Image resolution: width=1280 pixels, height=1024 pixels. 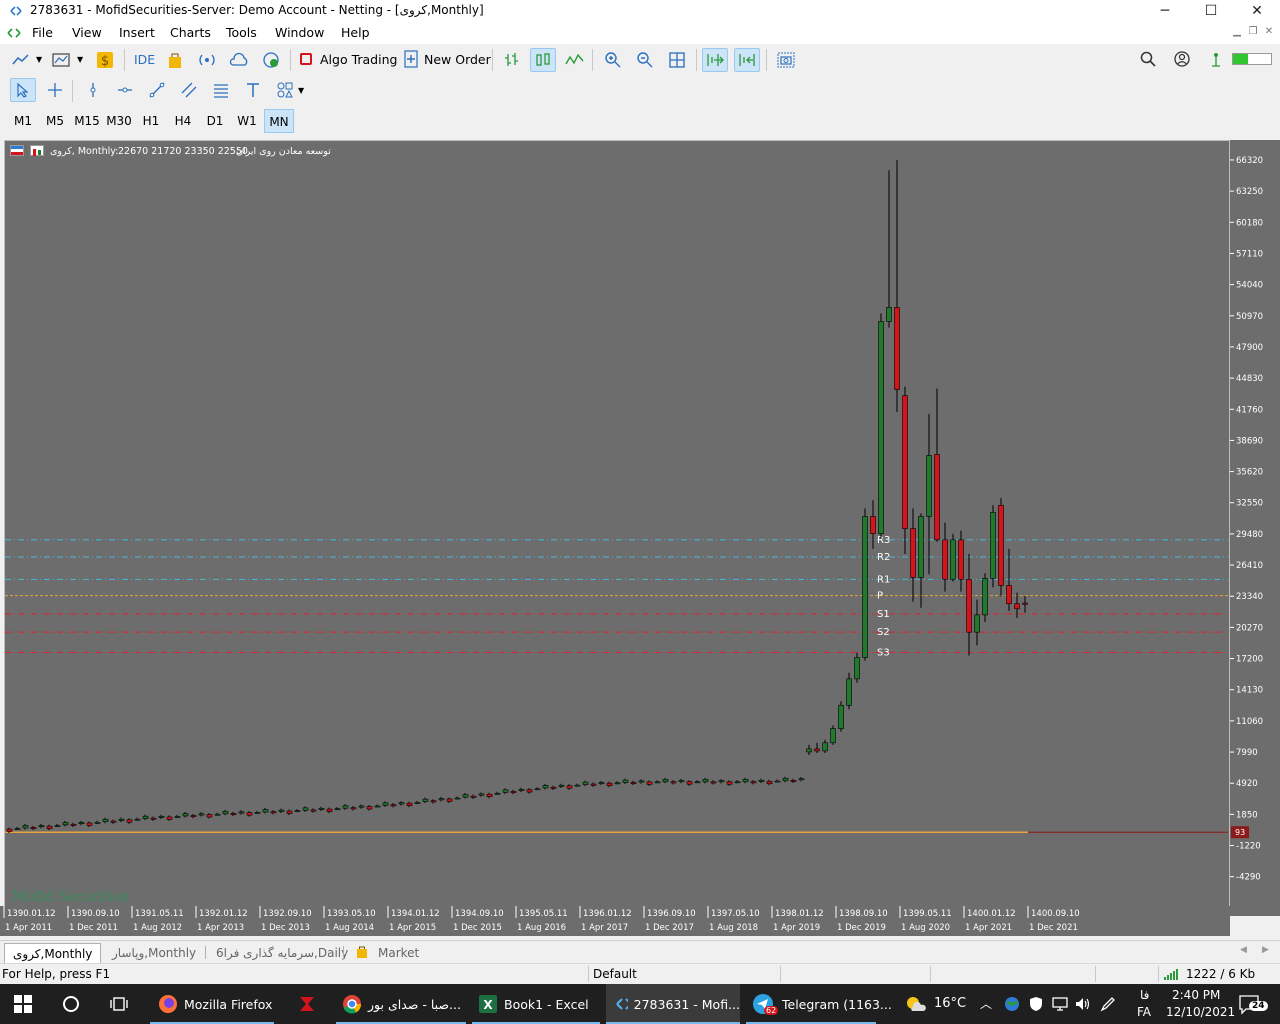 I want to click on x-tick-label-gregorian: 1 Apr 2021, so click(x=988, y=928).